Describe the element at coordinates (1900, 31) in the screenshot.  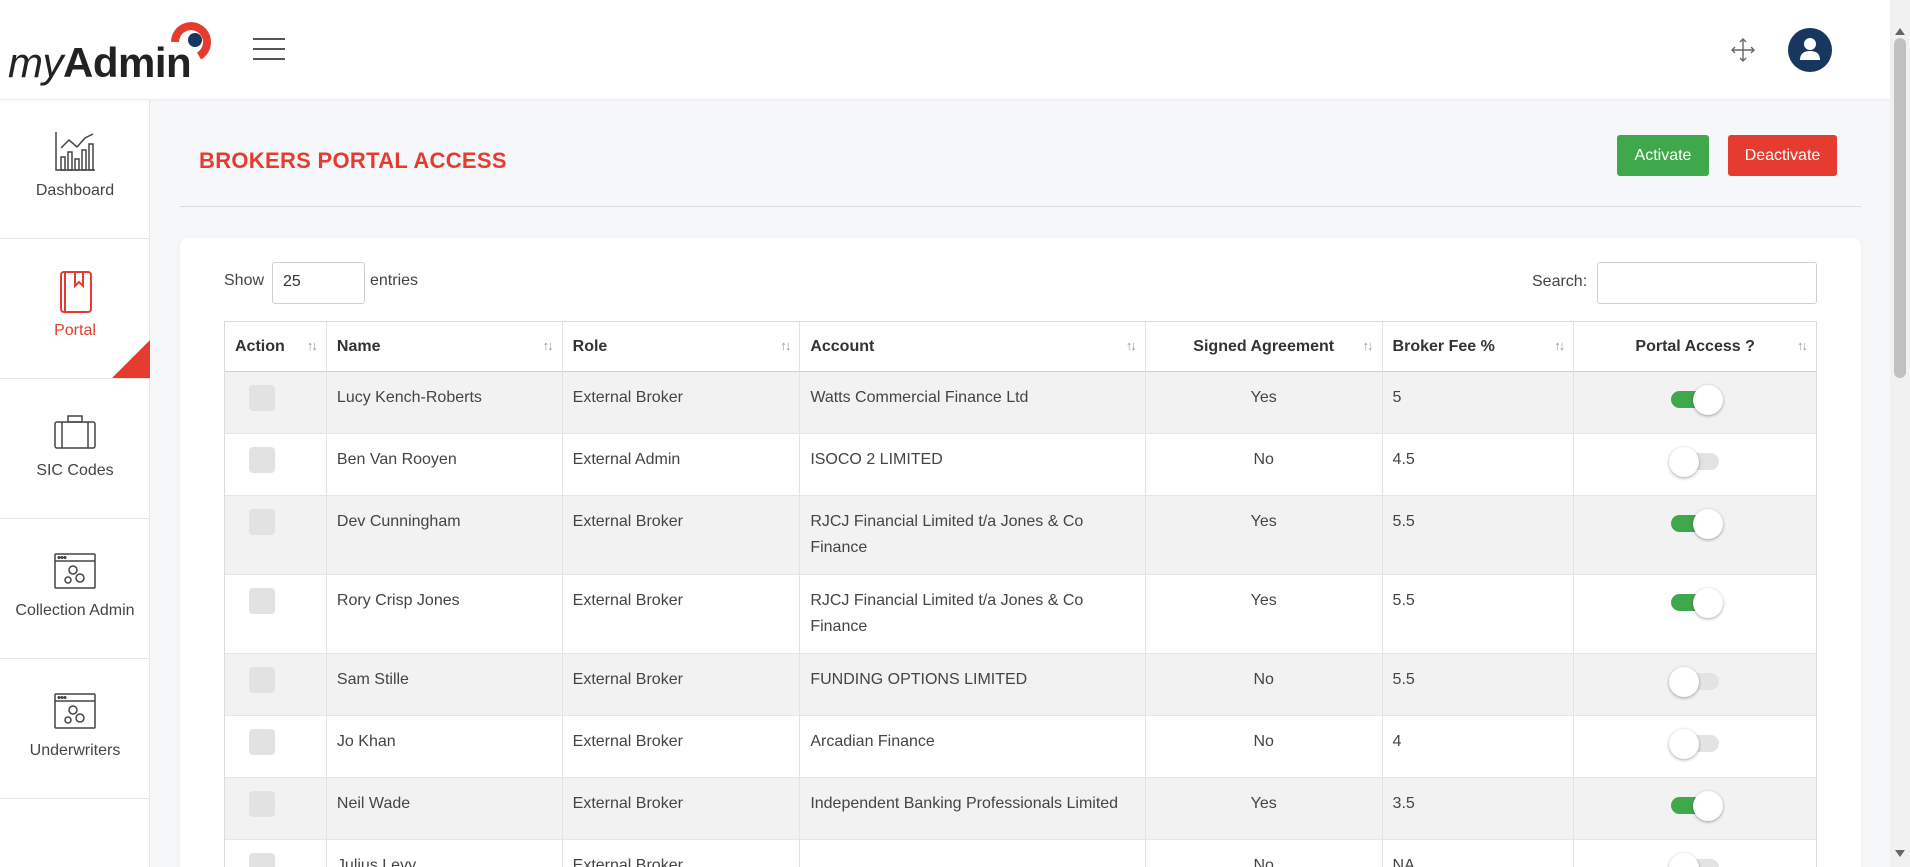
I see `scroll-up-icon` at that location.